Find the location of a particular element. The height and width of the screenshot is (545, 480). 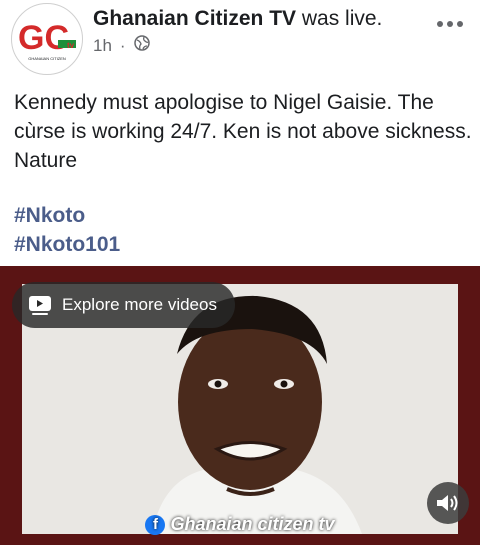

post-time: 1h is located at coordinates (102, 46).